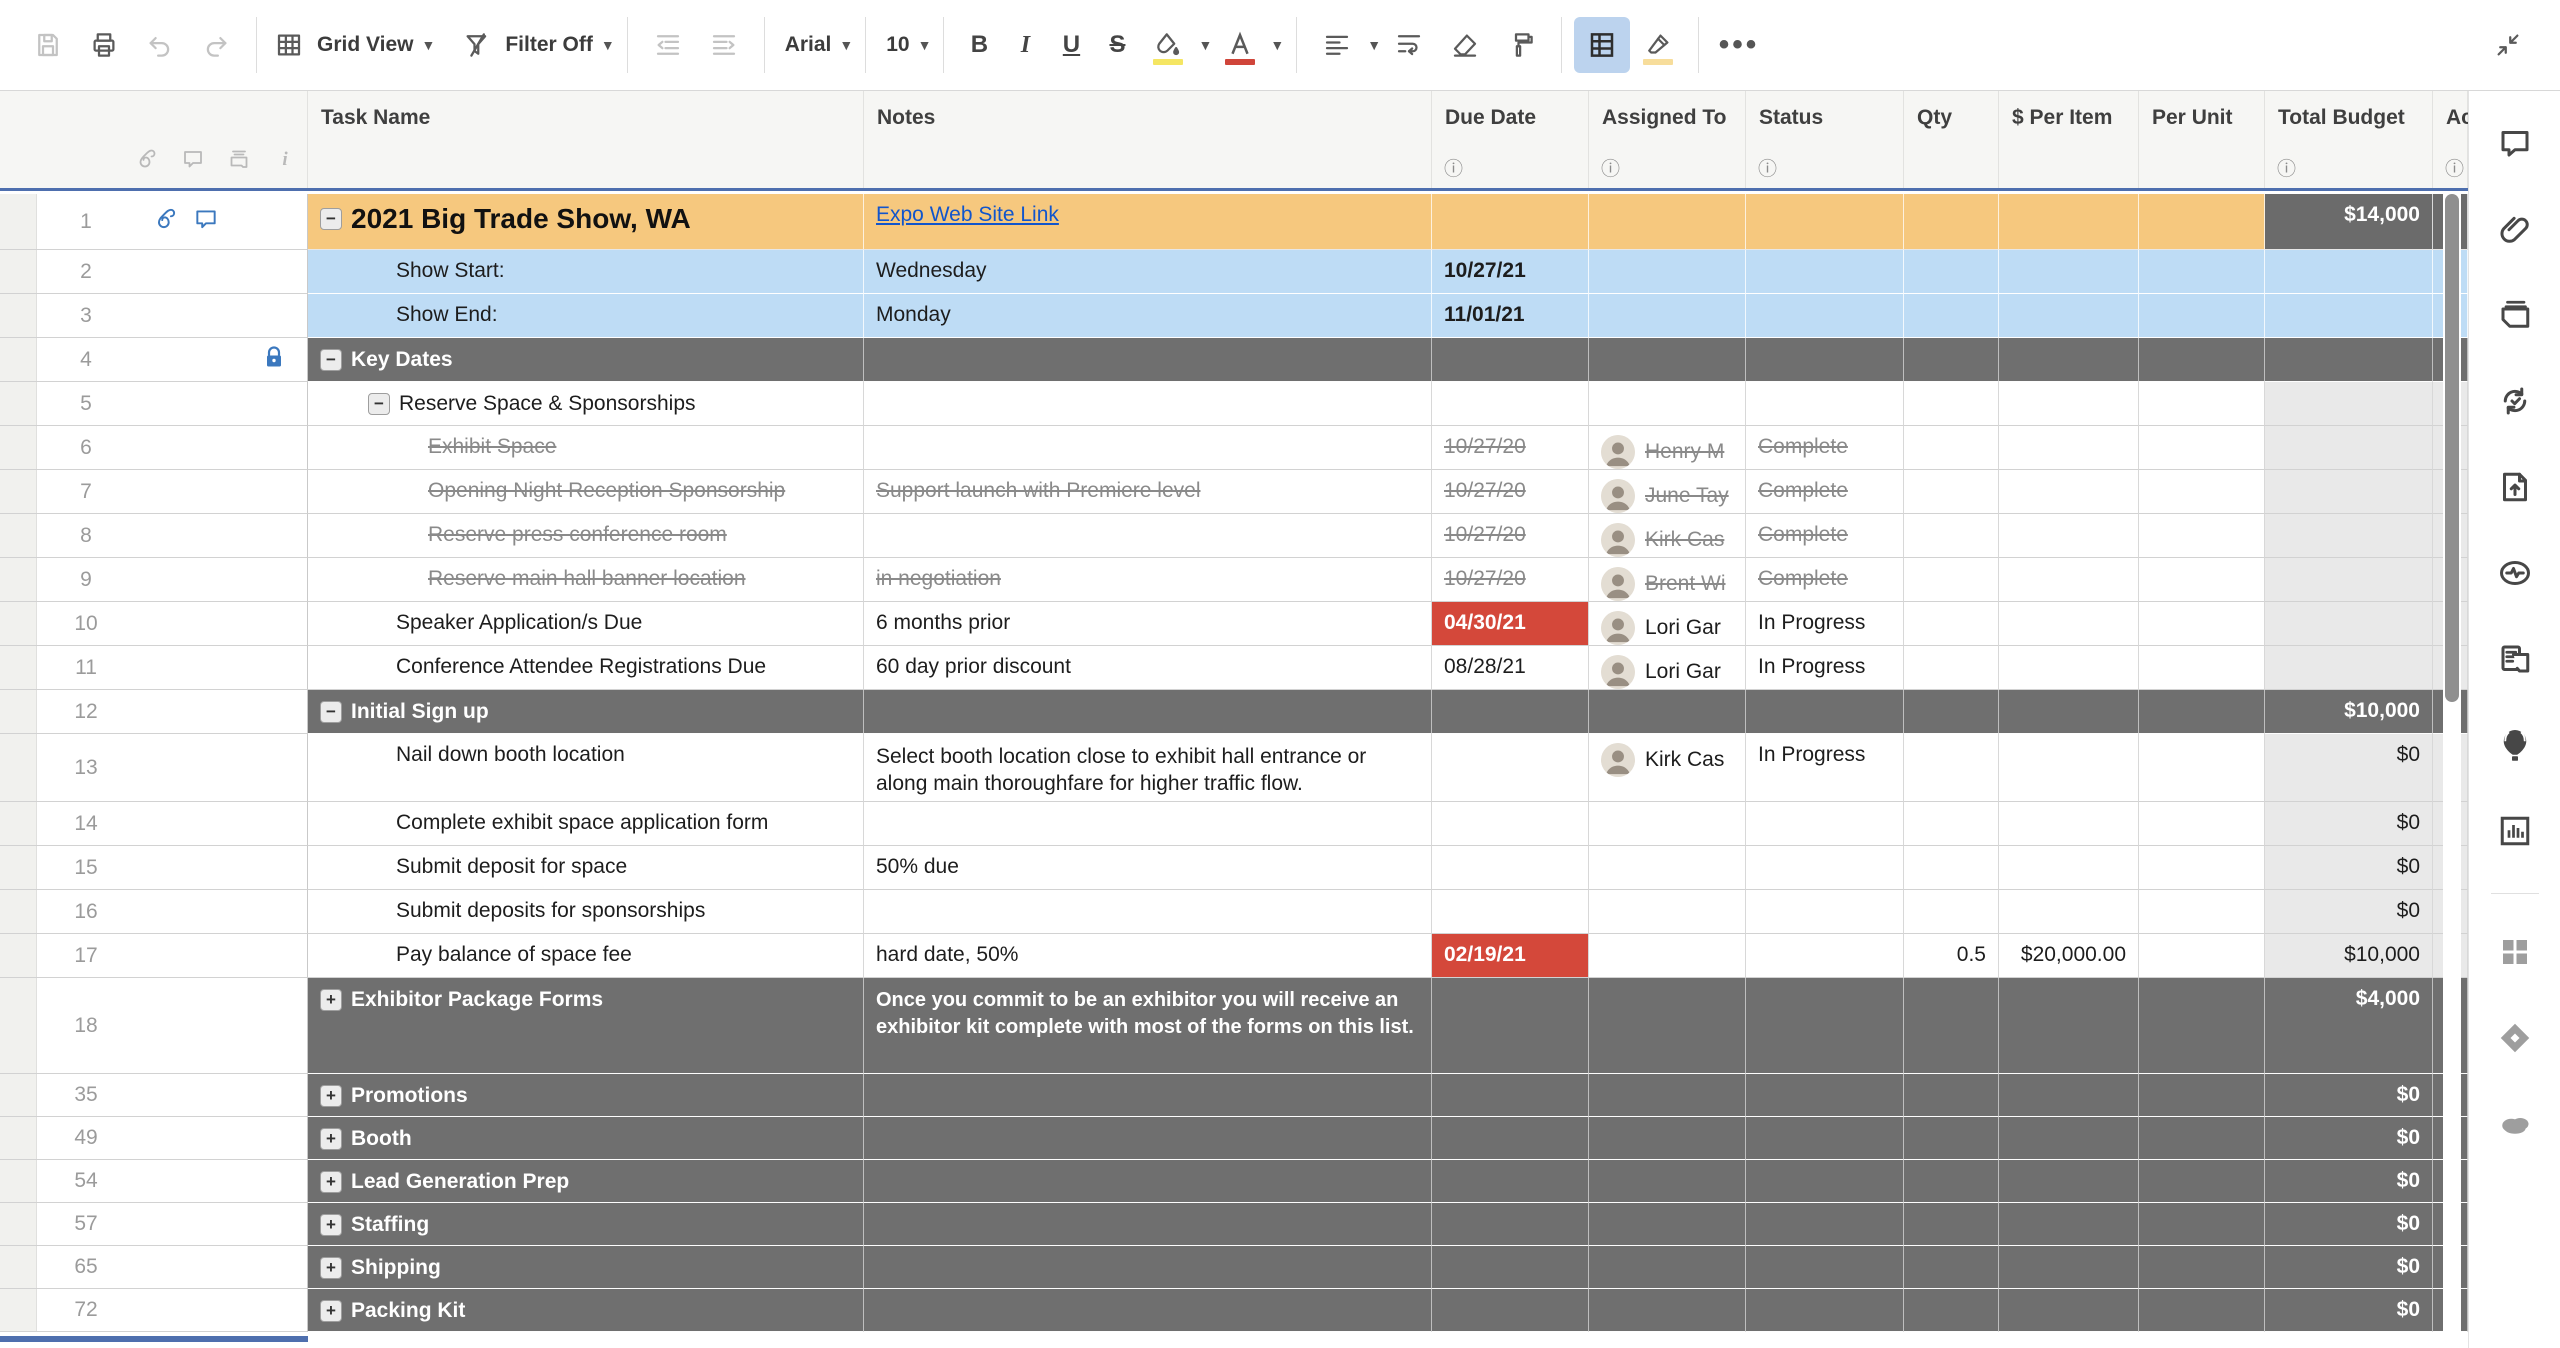  I want to click on lock-icon, so click(274, 359).